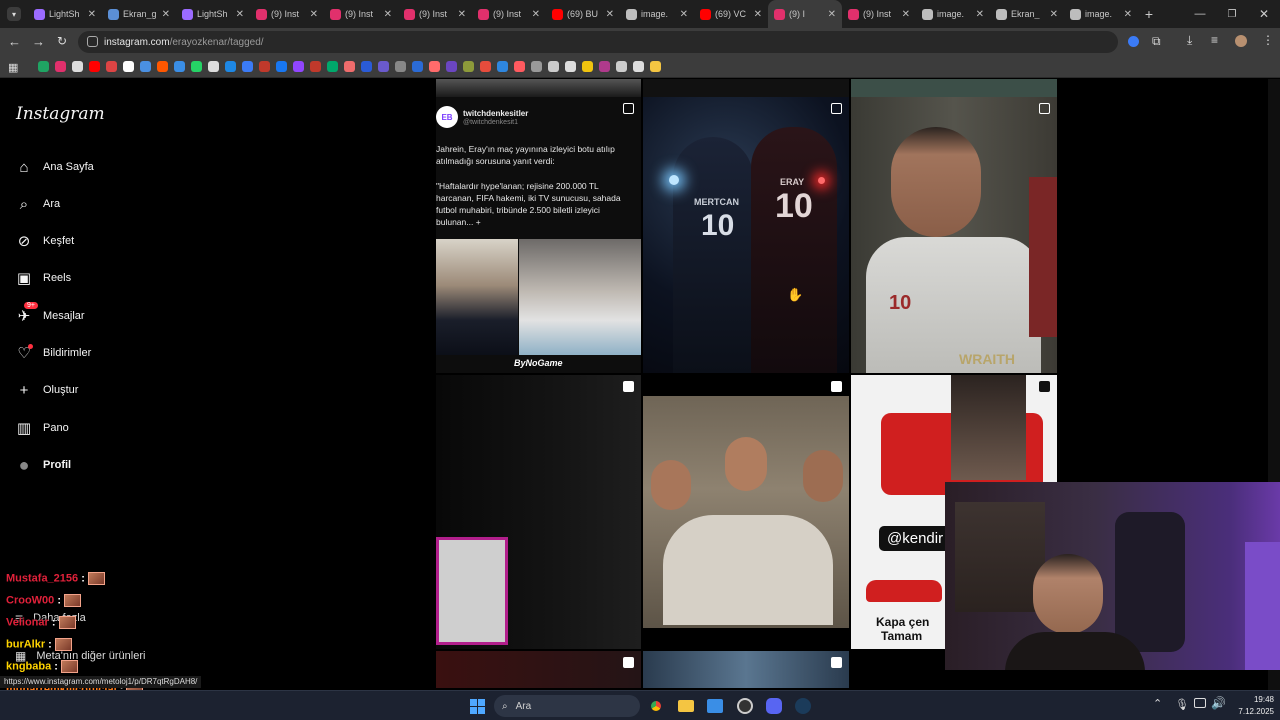 The width and height of the screenshot is (1280, 720). Describe the element at coordinates (38, 41) in the screenshot. I see `forward-icon: →` at that location.